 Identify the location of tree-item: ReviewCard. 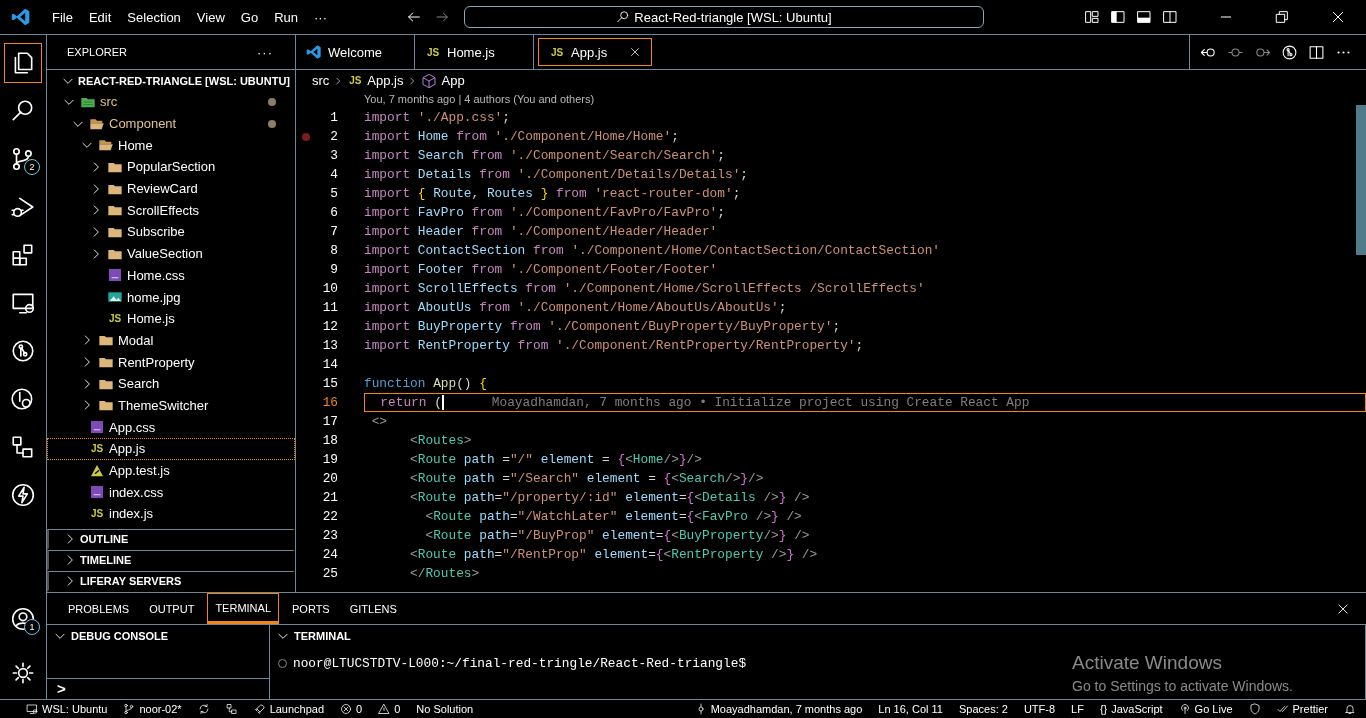
(171, 188).